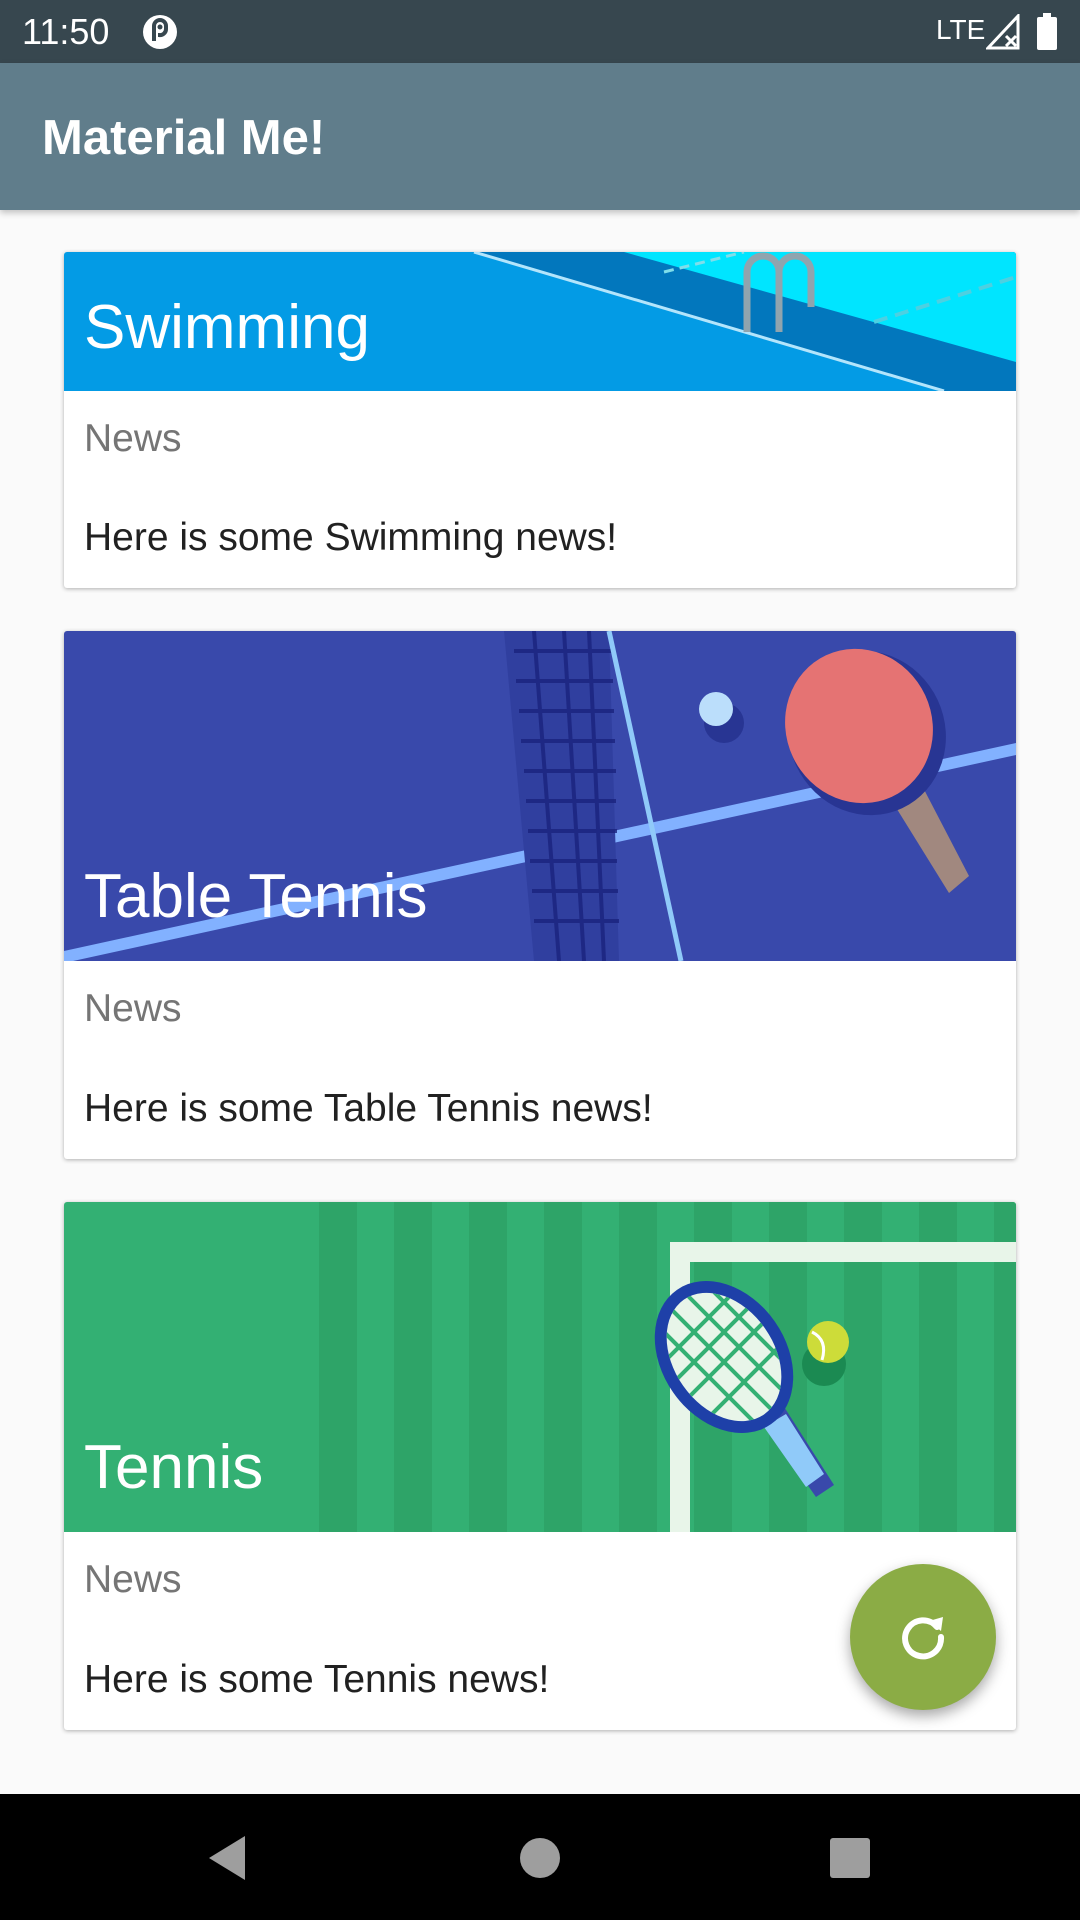 The width and height of the screenshot is (1080, 1920). Describe the element at coordinates (540, 31) in the screenshot. I see `status-bar: 11:50 LTE` at that location.